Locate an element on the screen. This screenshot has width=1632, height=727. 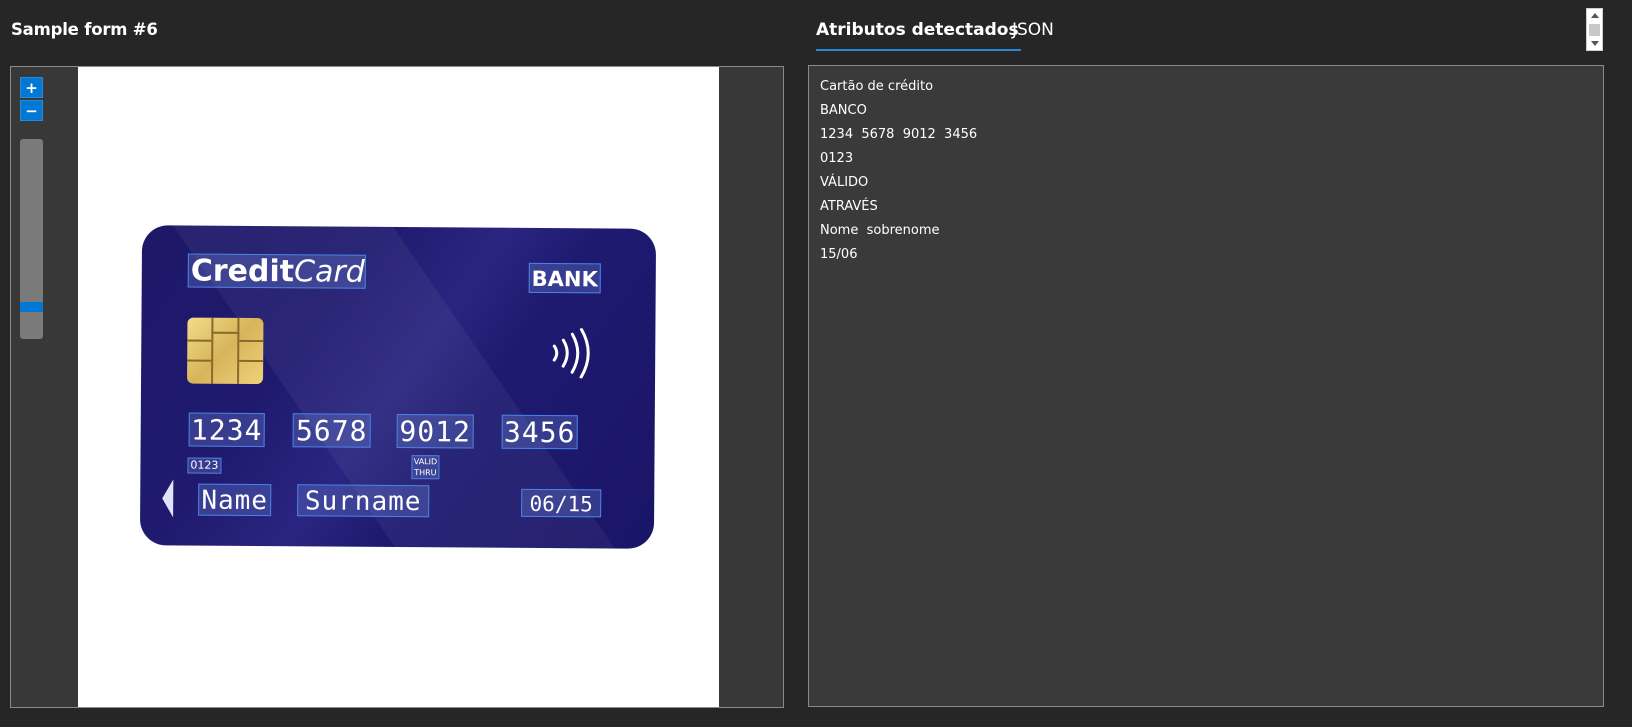
valid-line-1: VALID is located at coordinates (425, 462).